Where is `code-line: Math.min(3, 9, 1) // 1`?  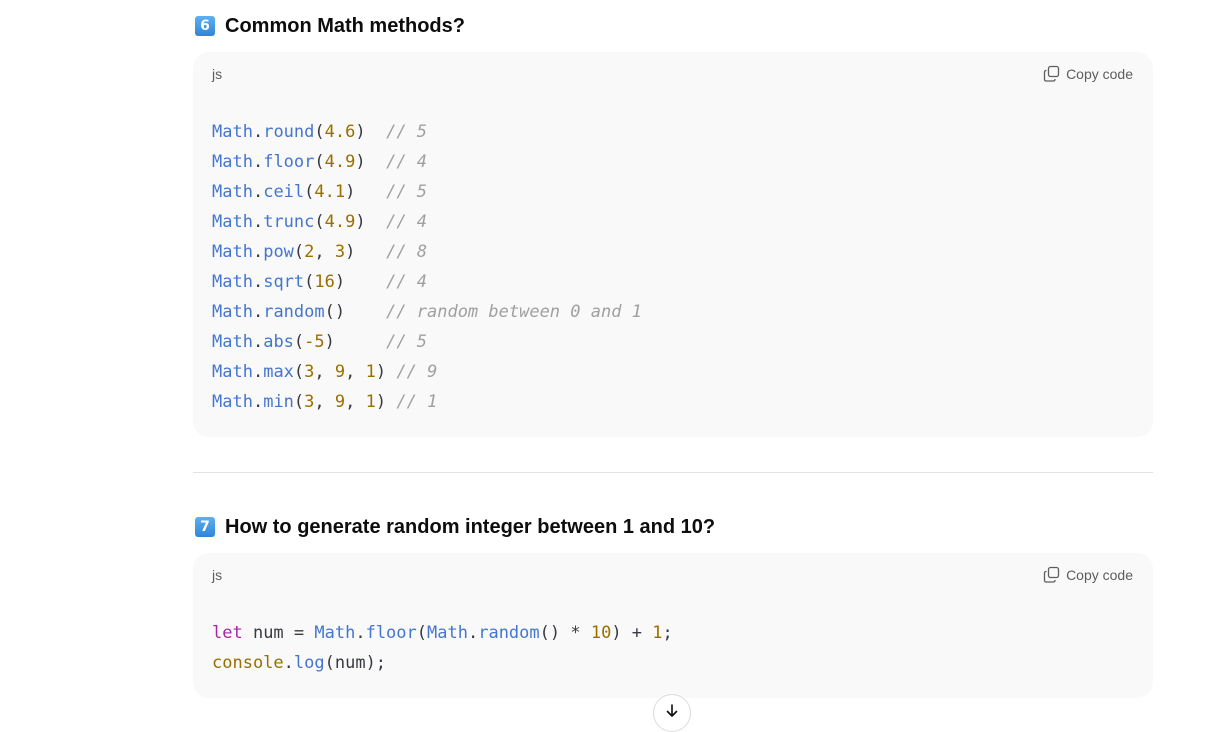 code-line: Math.min(3, 9, 1) // 1 is located at coordinates (427, 402).